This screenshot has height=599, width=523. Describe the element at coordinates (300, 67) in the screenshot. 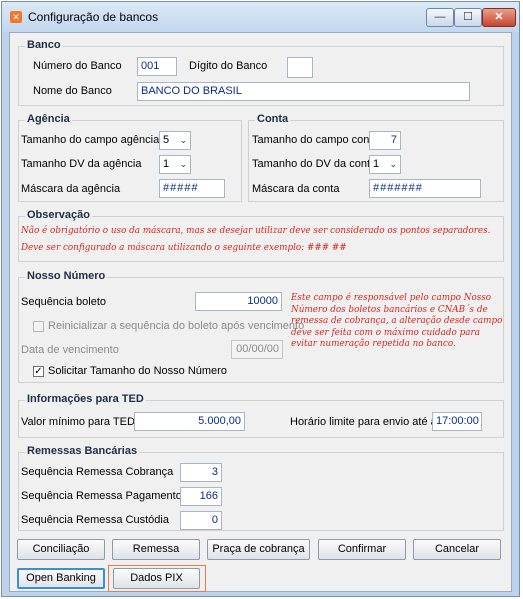

I see `digito-banco-field` at that location.